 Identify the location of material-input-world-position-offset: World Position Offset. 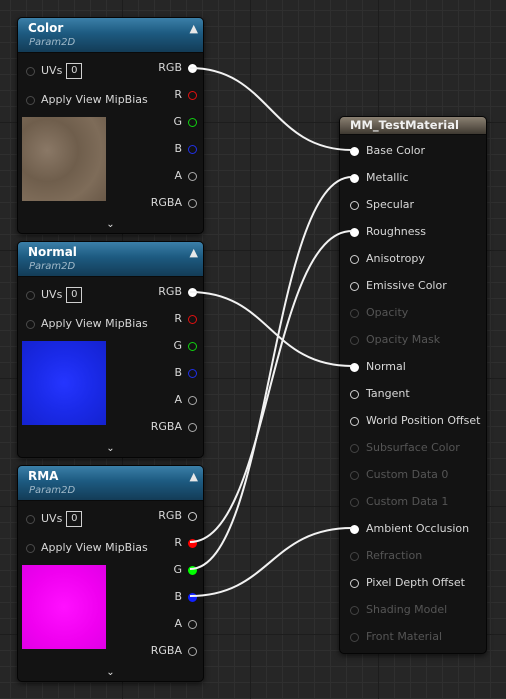
(415, 421).